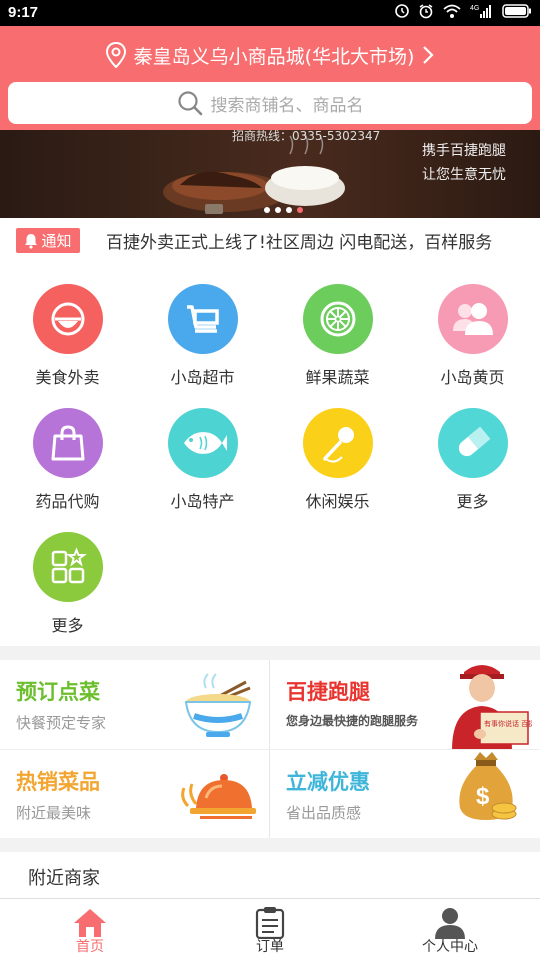 This screenshot has height=960, width=540. Describe the element at coordinates (337, 377) in the screenshot. I see `category-label: 鲜果蔬菜` at that location.